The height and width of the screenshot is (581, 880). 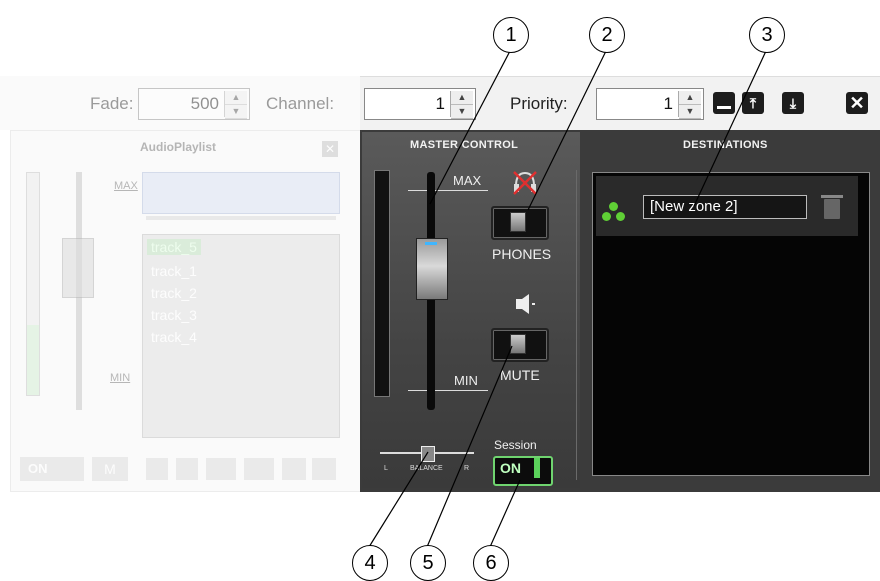 What do you see at coordinates (607, 35) in the screenshot?
I see `callout-2: 2` at bounding box center [607, 35].